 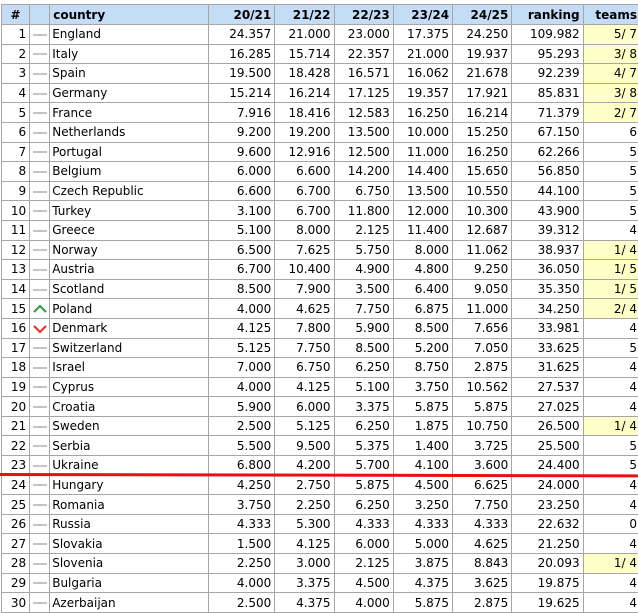 I want to click on ranking-cell: 21.250, so click(x=547, y=544).